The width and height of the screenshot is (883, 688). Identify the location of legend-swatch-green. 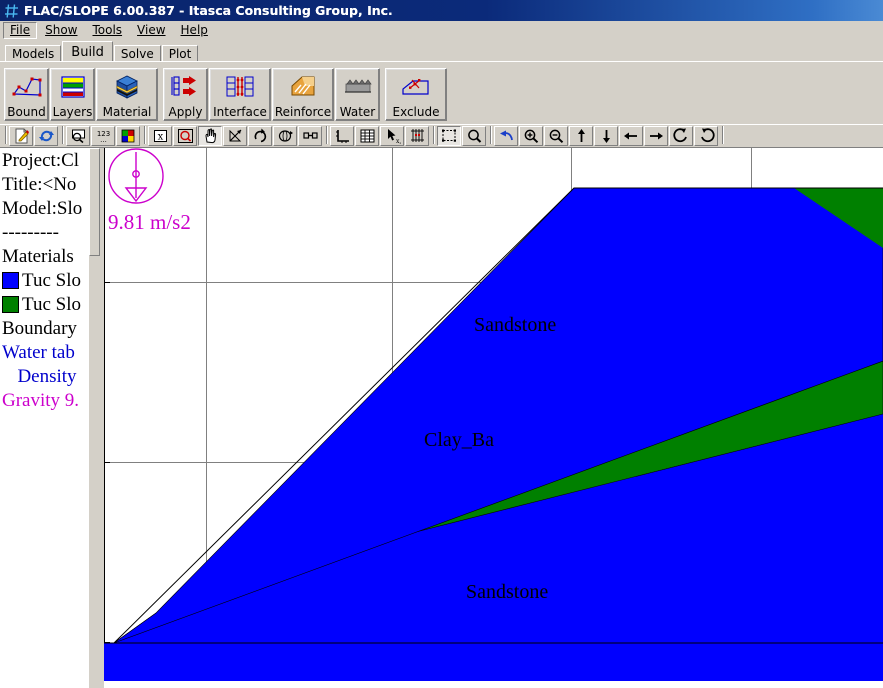
(10, 304).